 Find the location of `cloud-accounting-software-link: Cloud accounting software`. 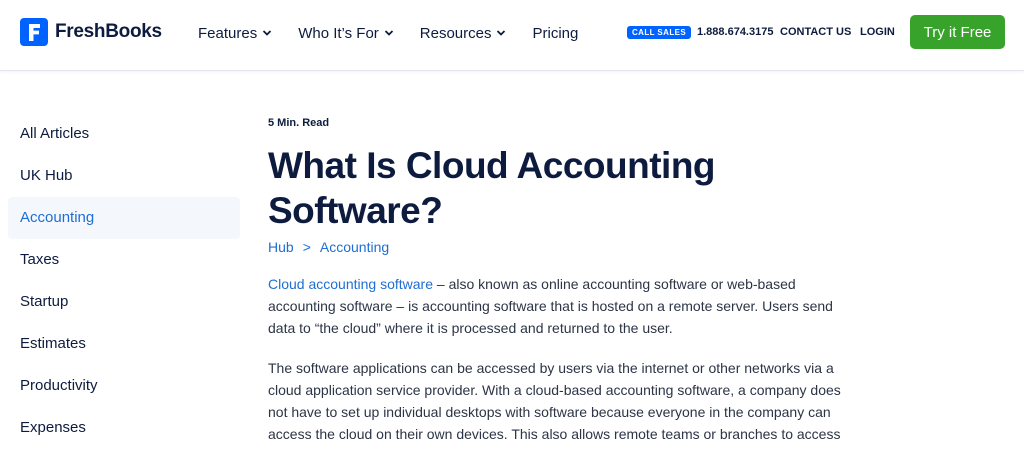

cloud-accounting-software-link: Cloud accounting software is located at coordinates (350, 284).